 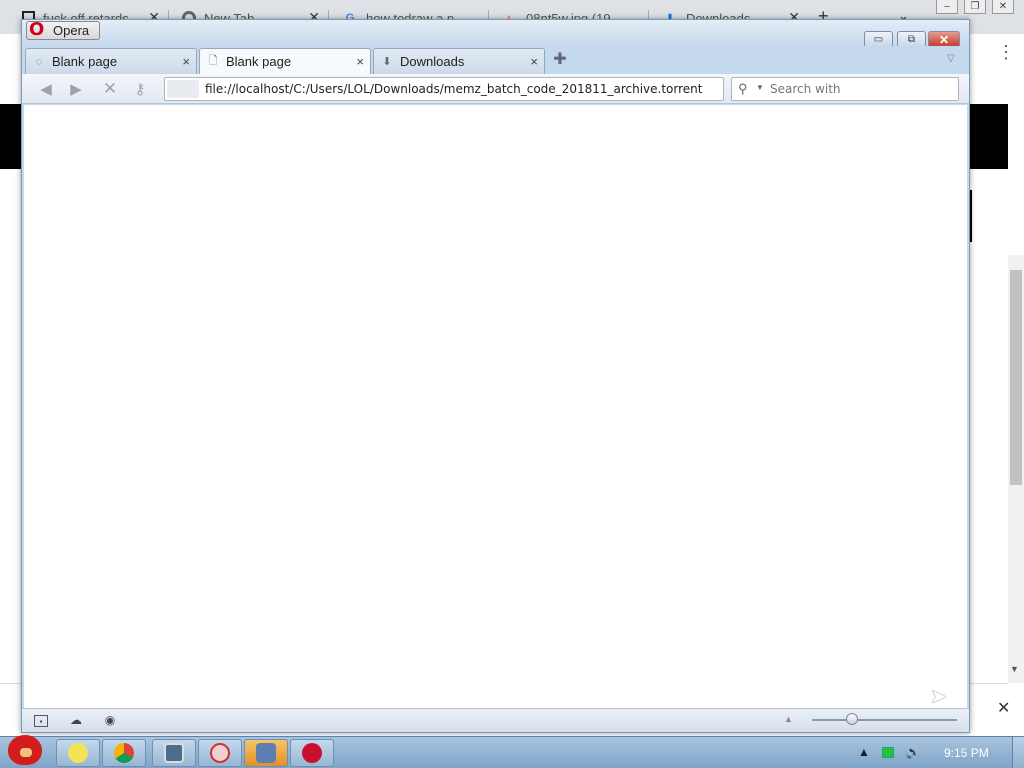 I want to click on turbo-icon: ◉, so click(x=110, y=720).